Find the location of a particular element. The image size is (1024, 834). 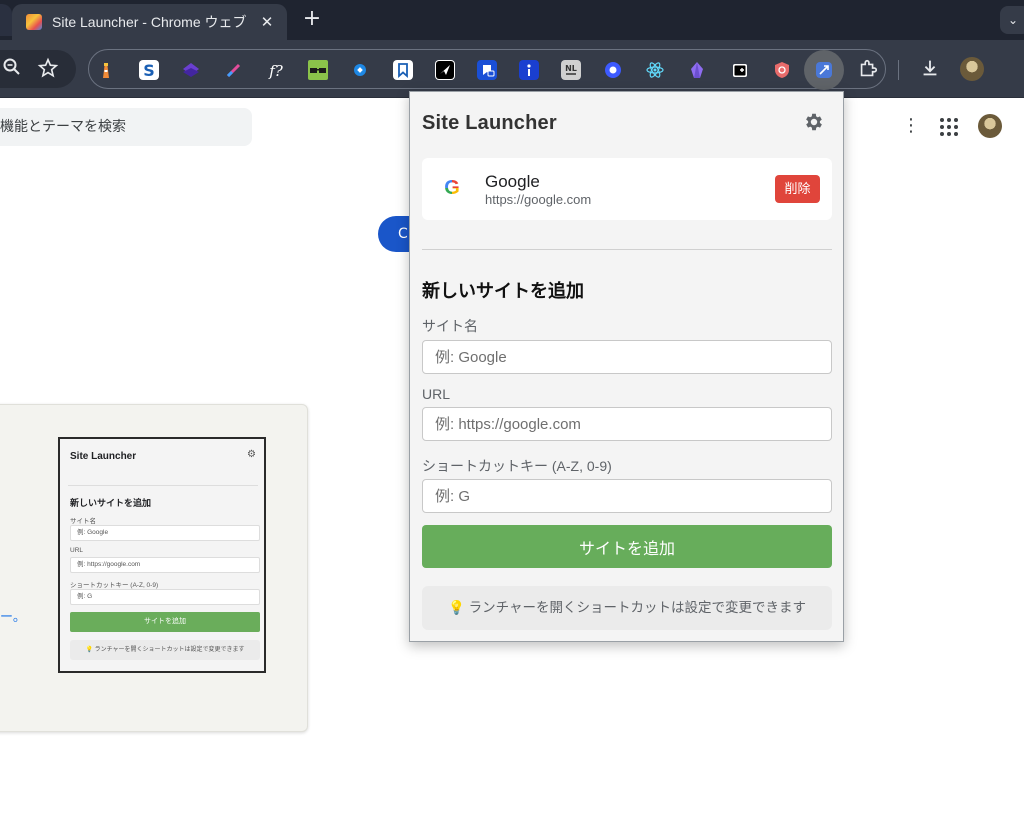

font-finder-extension-icon: f? is located at coordinates (276, 70).